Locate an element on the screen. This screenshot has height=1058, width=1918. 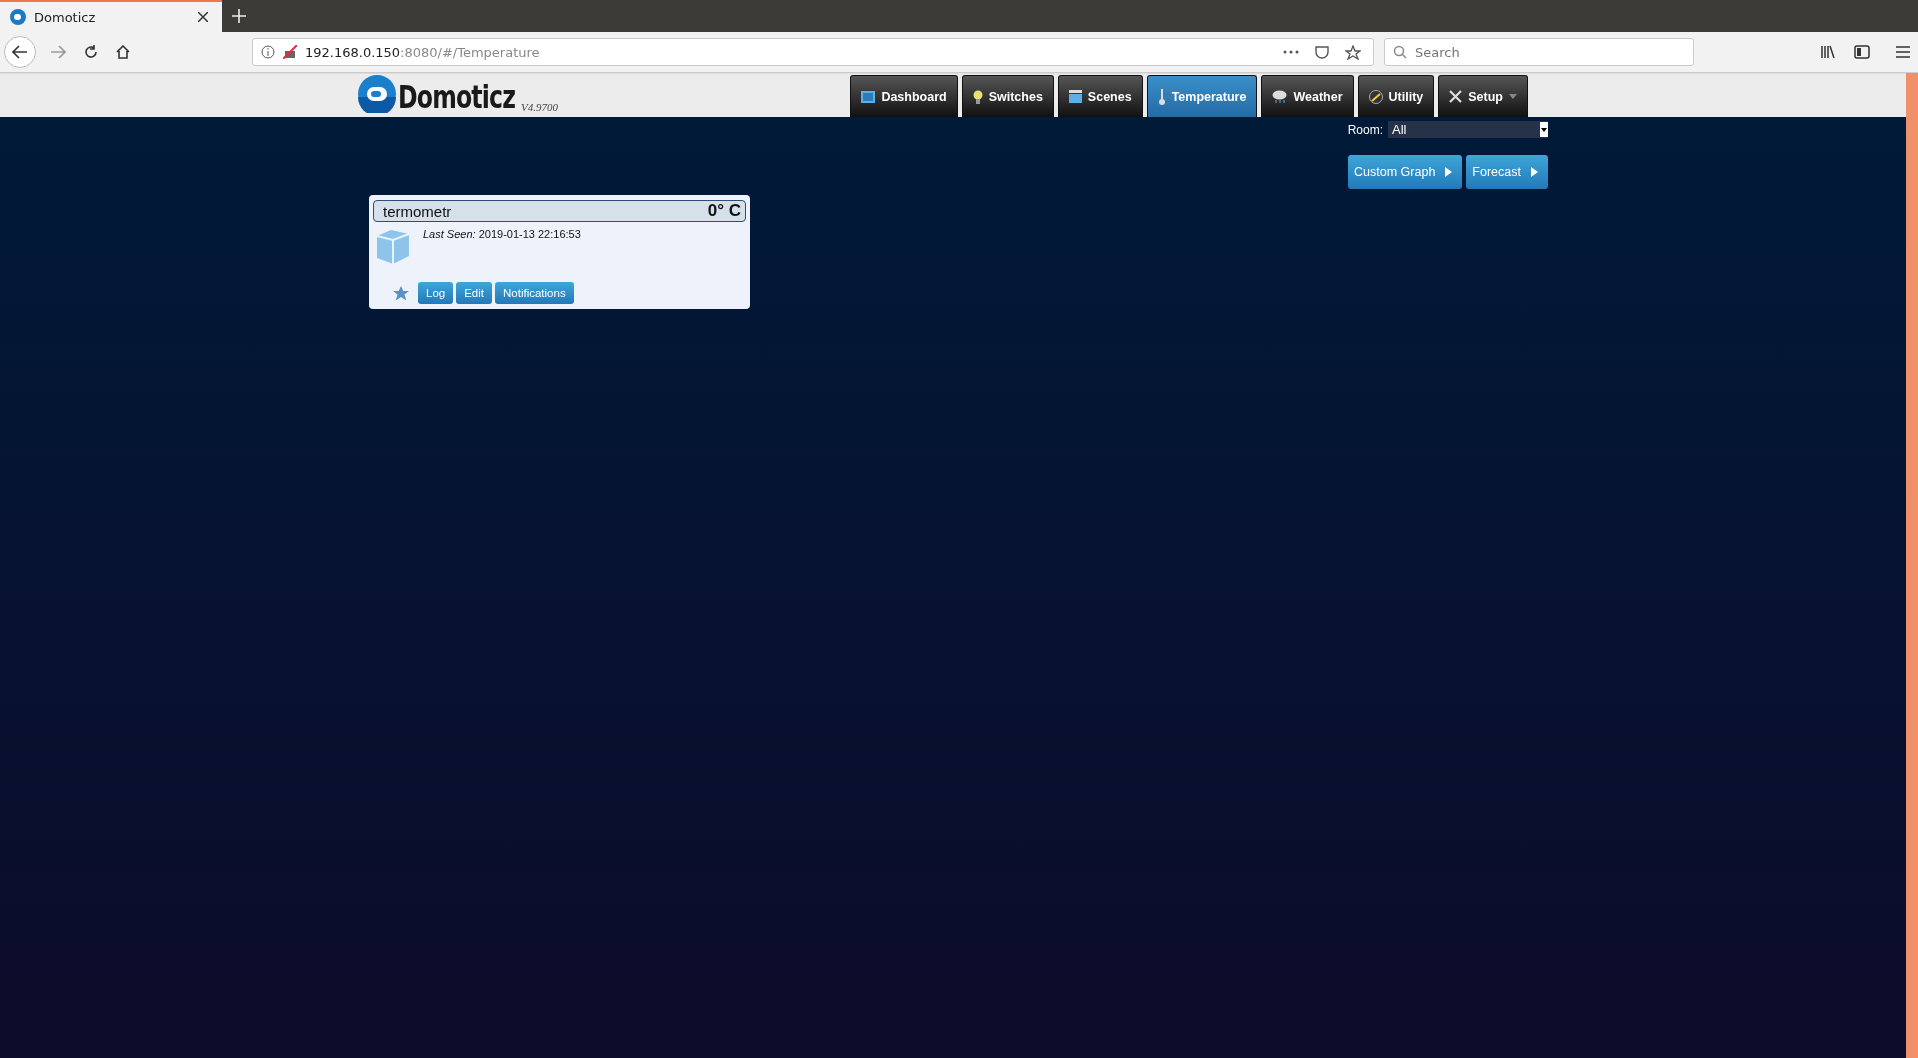
temperature-reading: 0° C is located at coordinates (724, 211).